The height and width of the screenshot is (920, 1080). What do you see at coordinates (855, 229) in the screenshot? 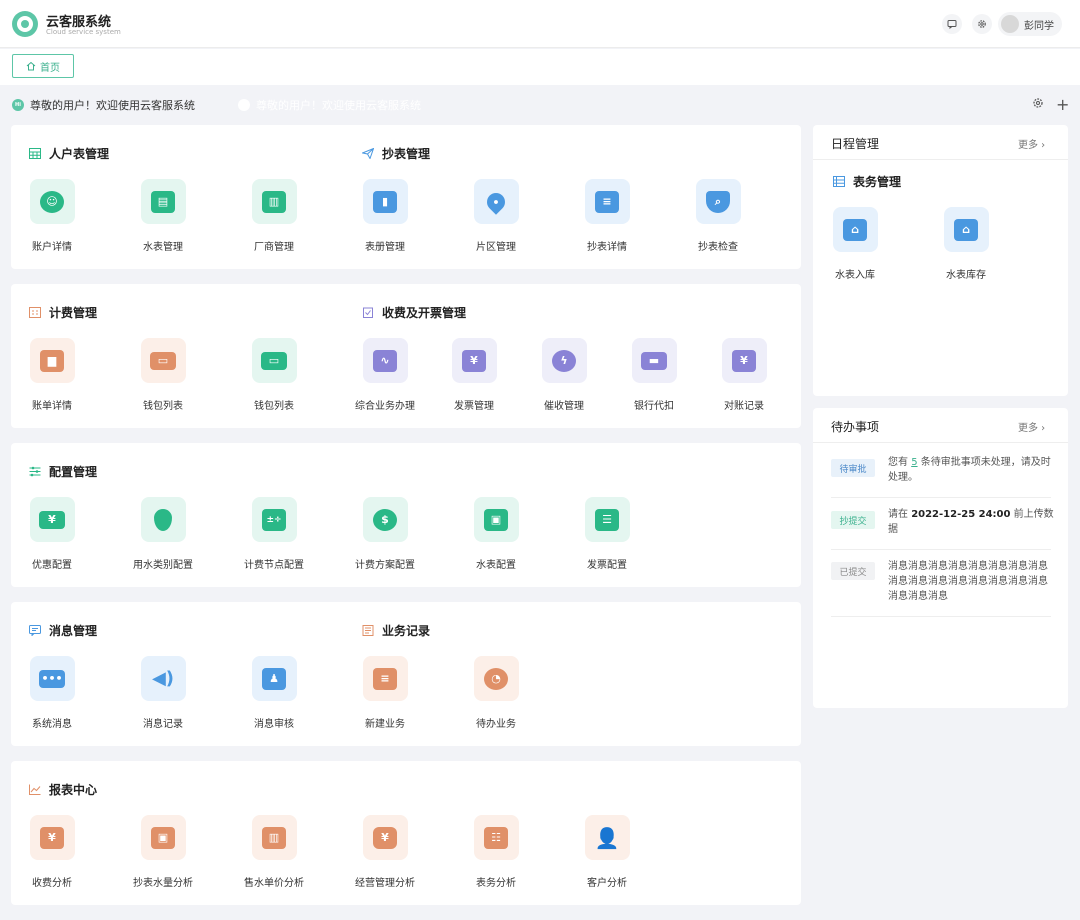
I see `house-icon: ⌂` at bounding box center [855, 229].